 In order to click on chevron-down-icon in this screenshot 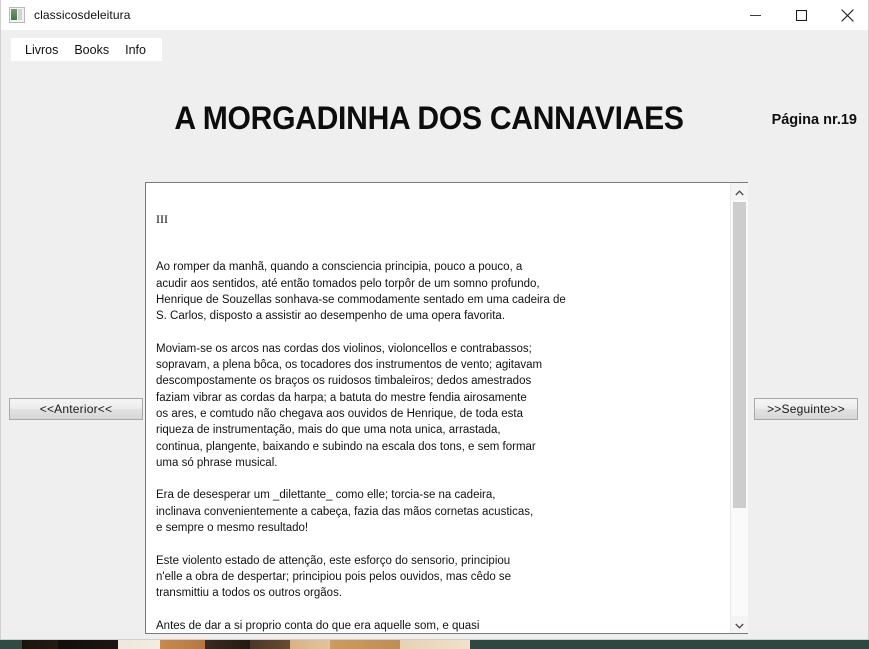, I will do `click(739, 625)`.